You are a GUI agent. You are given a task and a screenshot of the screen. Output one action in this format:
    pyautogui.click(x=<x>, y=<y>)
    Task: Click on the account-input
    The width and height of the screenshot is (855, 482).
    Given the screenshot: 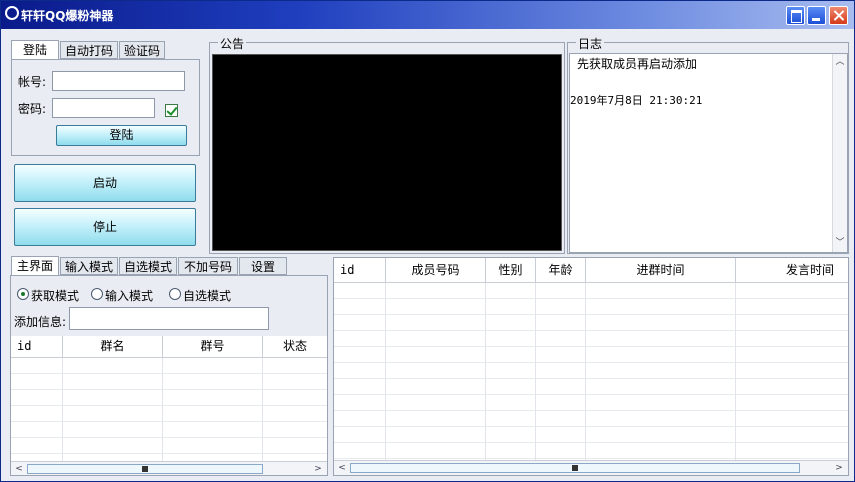 What is the action you would take?
    pyautogui.click(x=118, y=81)
    